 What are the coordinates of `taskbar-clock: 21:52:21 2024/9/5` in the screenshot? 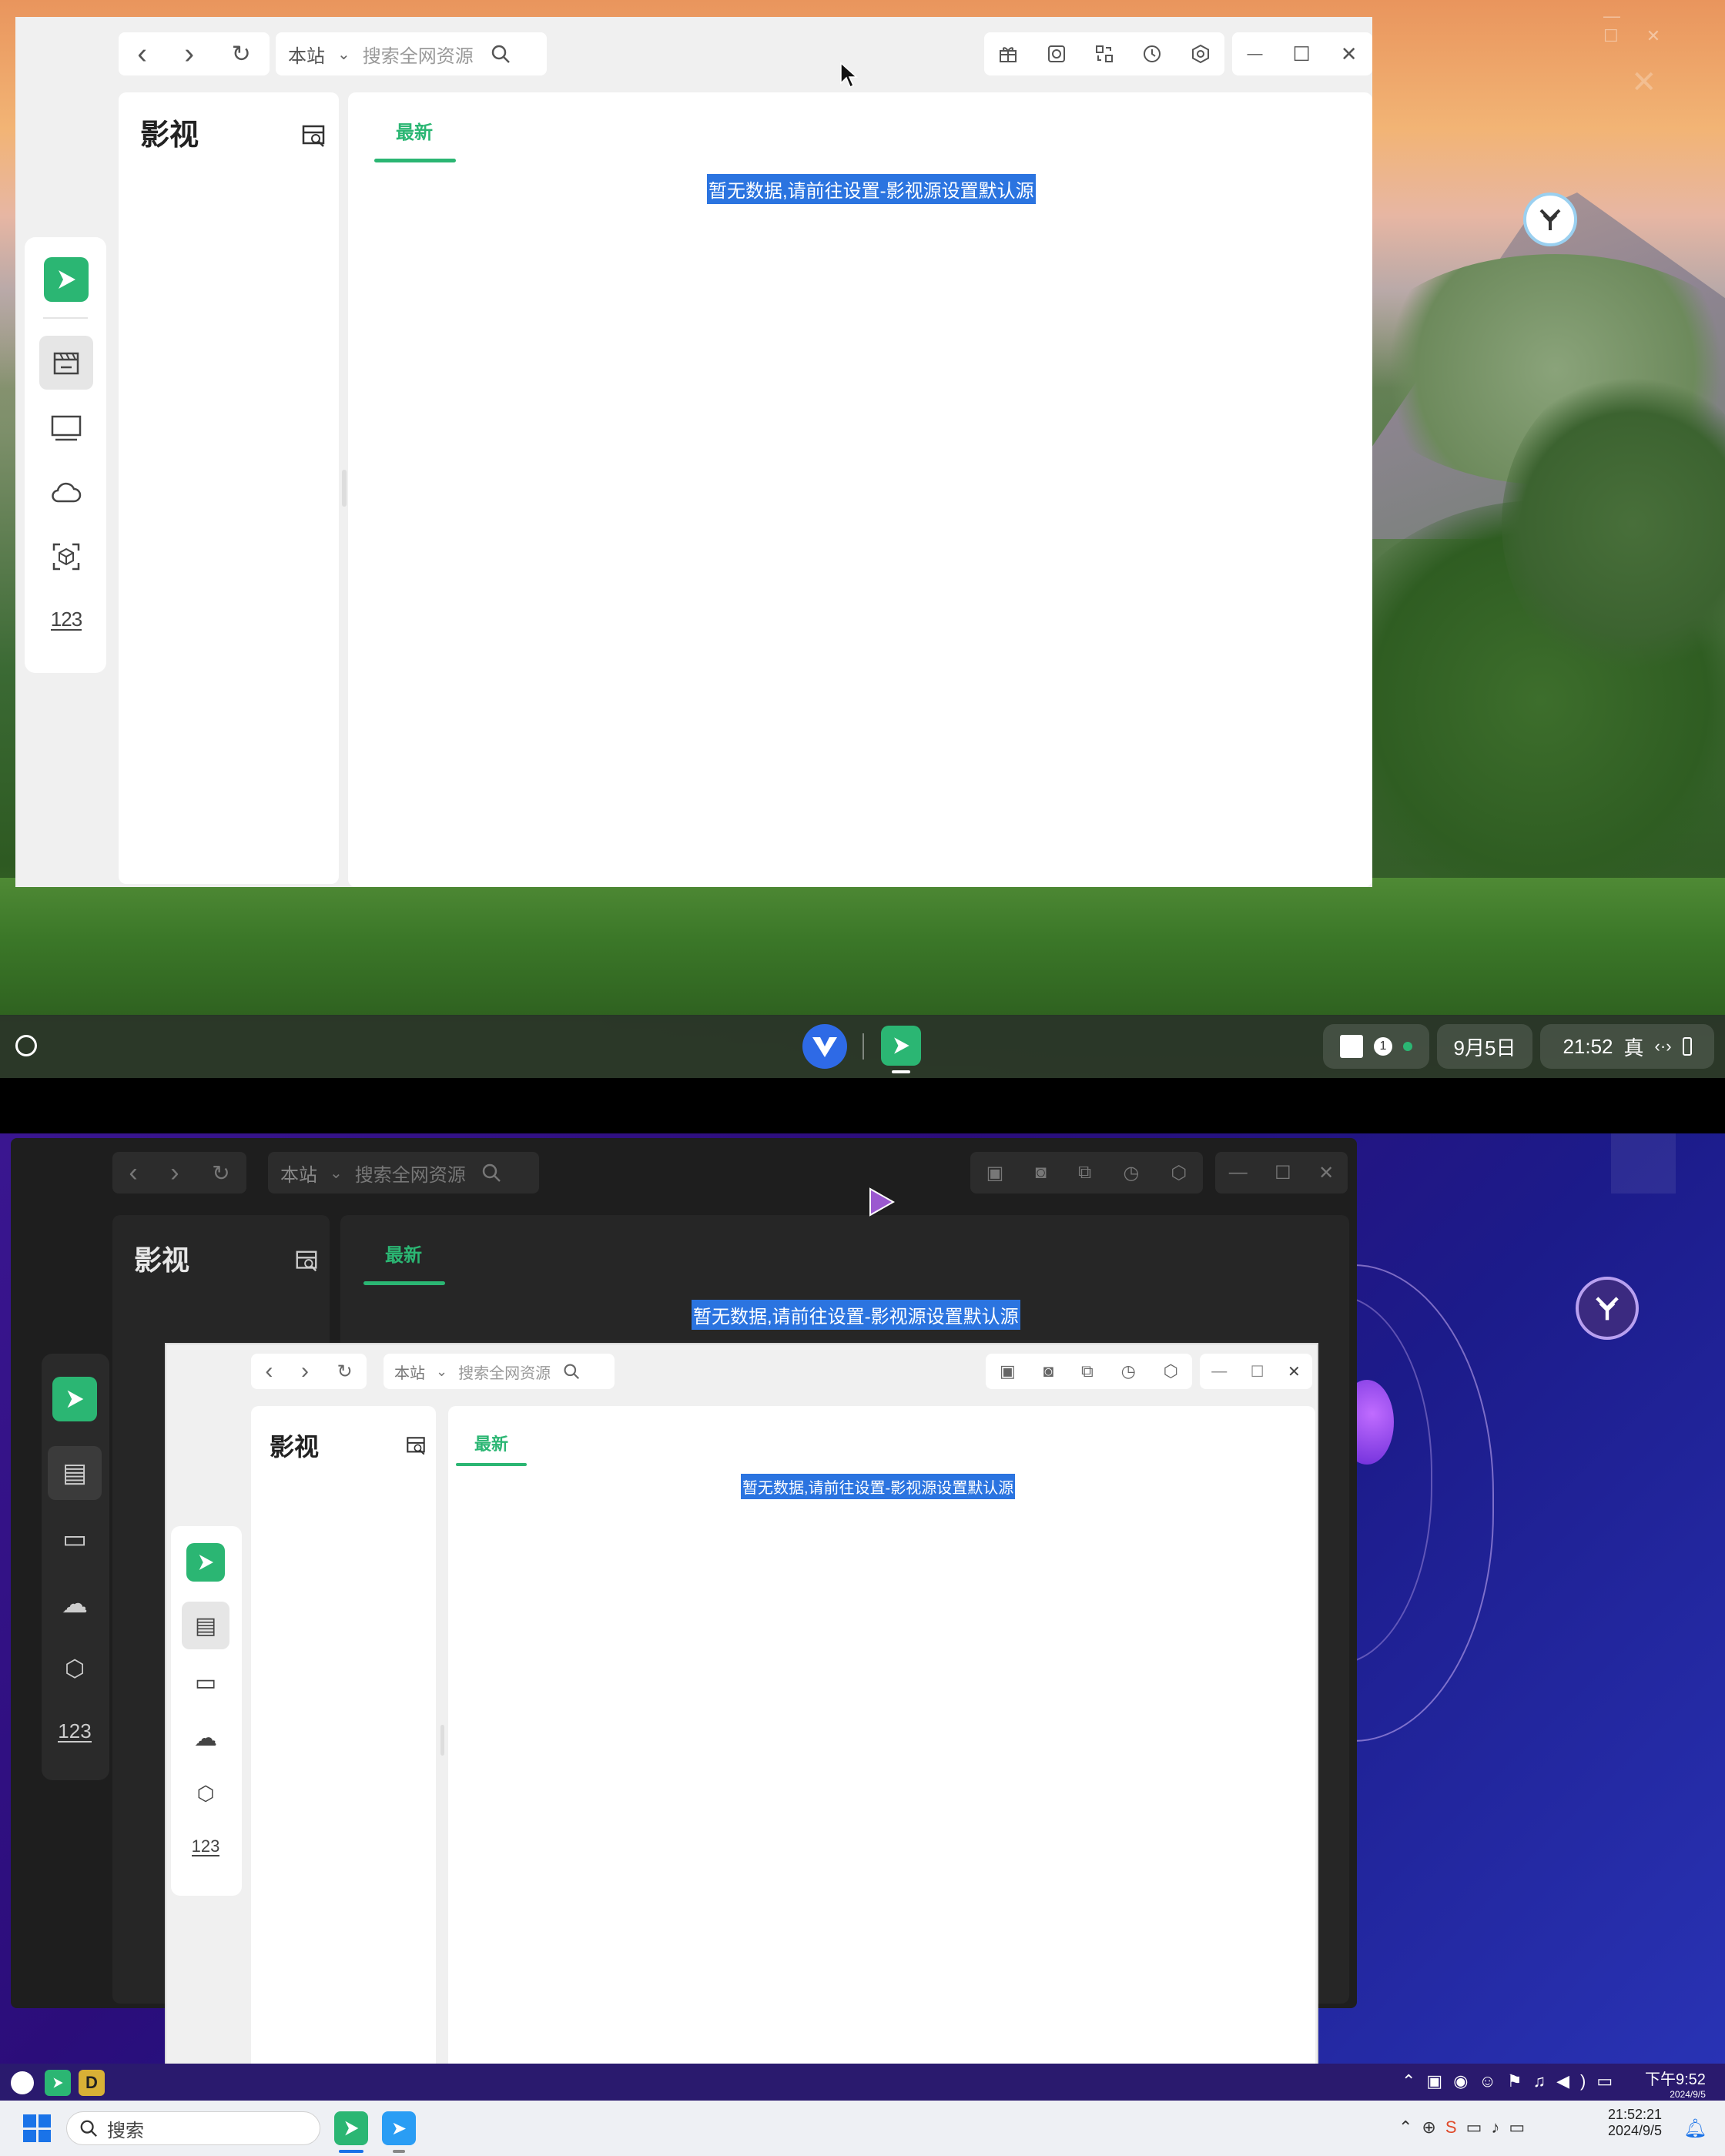 It's located at (1635, 2123).